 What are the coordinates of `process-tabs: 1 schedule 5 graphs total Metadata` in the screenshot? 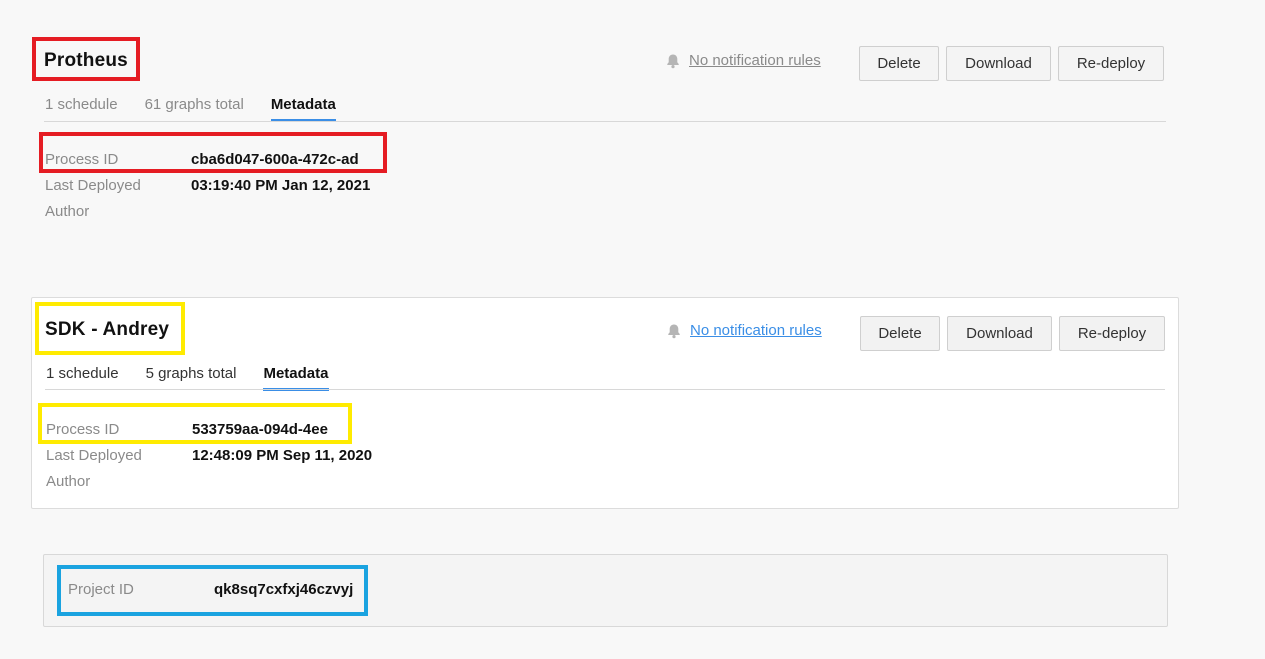 It's located at (187, 378).